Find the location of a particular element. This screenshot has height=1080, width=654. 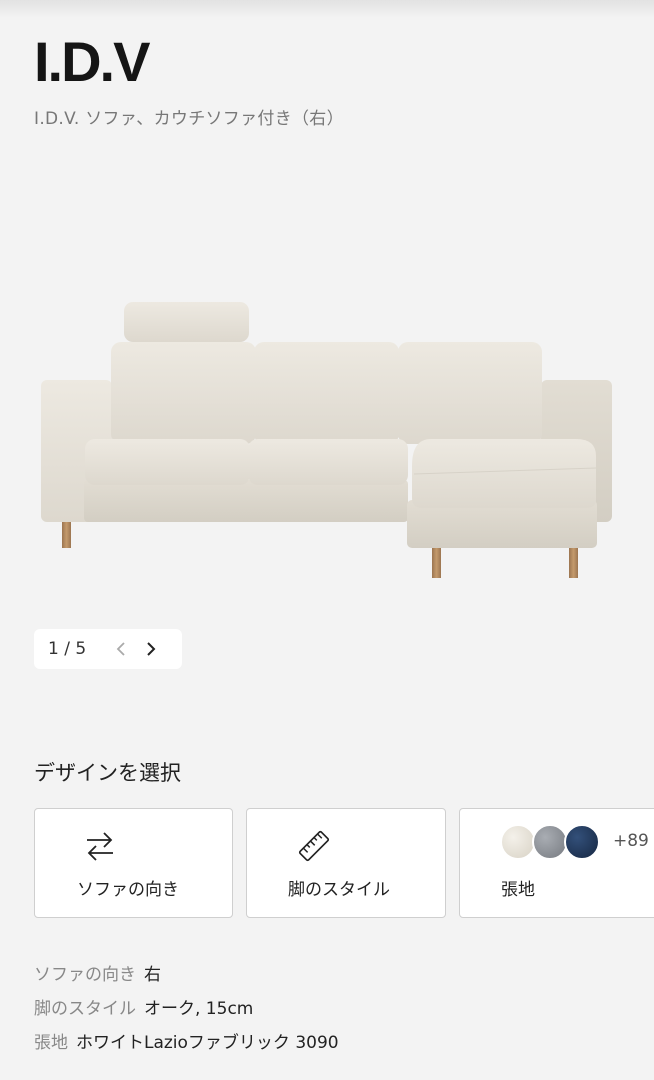

chevron-right-icon is located at coordinates (151, 649).